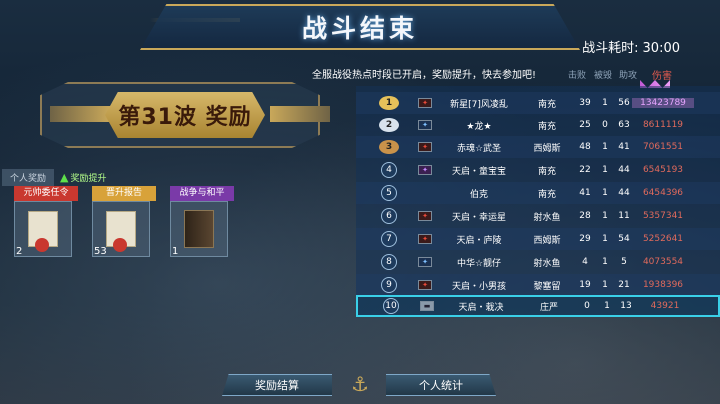 The height and width of the screenshot is (404, 720). I want to click on bottom-bar: 奖励结算 ⚓ 个人统计, so click(360, 388).